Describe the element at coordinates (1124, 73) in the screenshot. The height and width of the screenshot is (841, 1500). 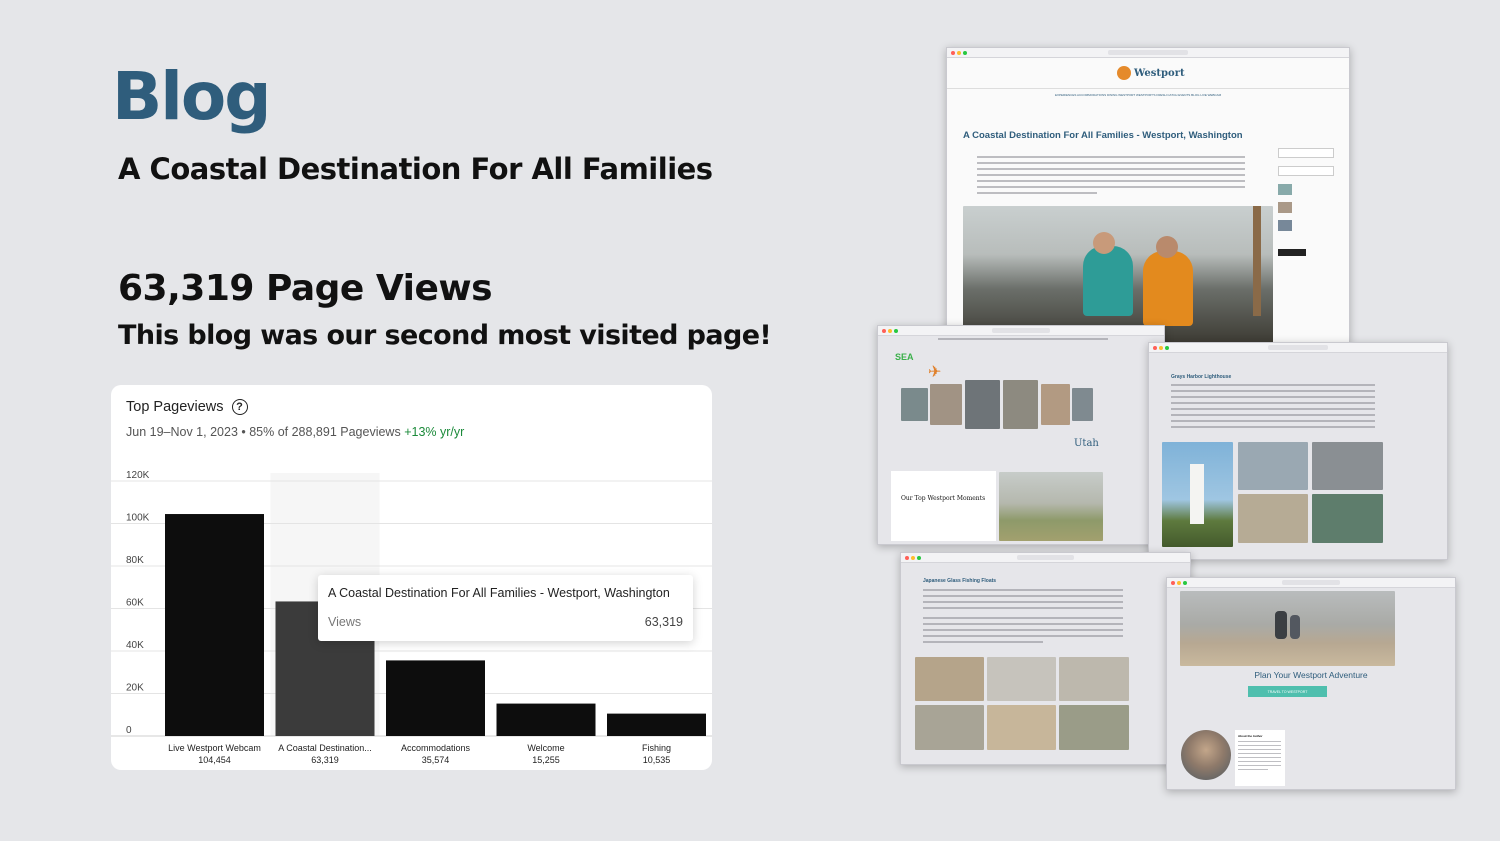
I see `westport-logo-icon` at that location.